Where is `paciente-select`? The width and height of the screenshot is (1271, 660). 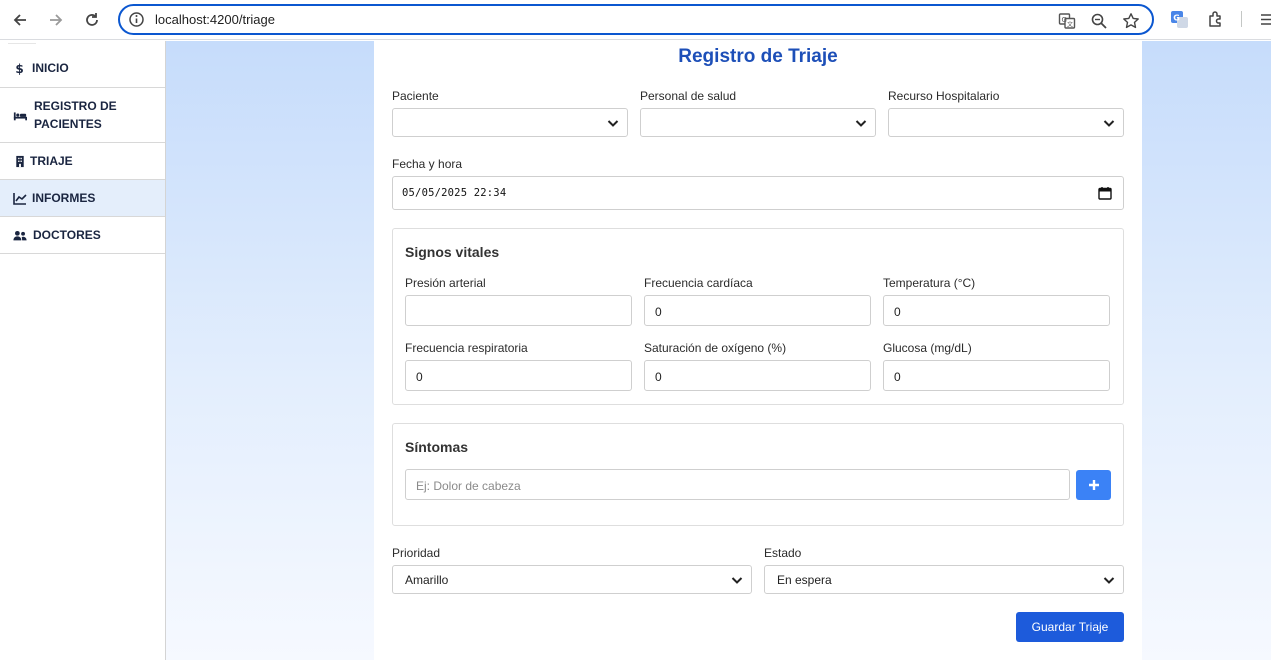
paciente-select is located at coordinates (510, 122).